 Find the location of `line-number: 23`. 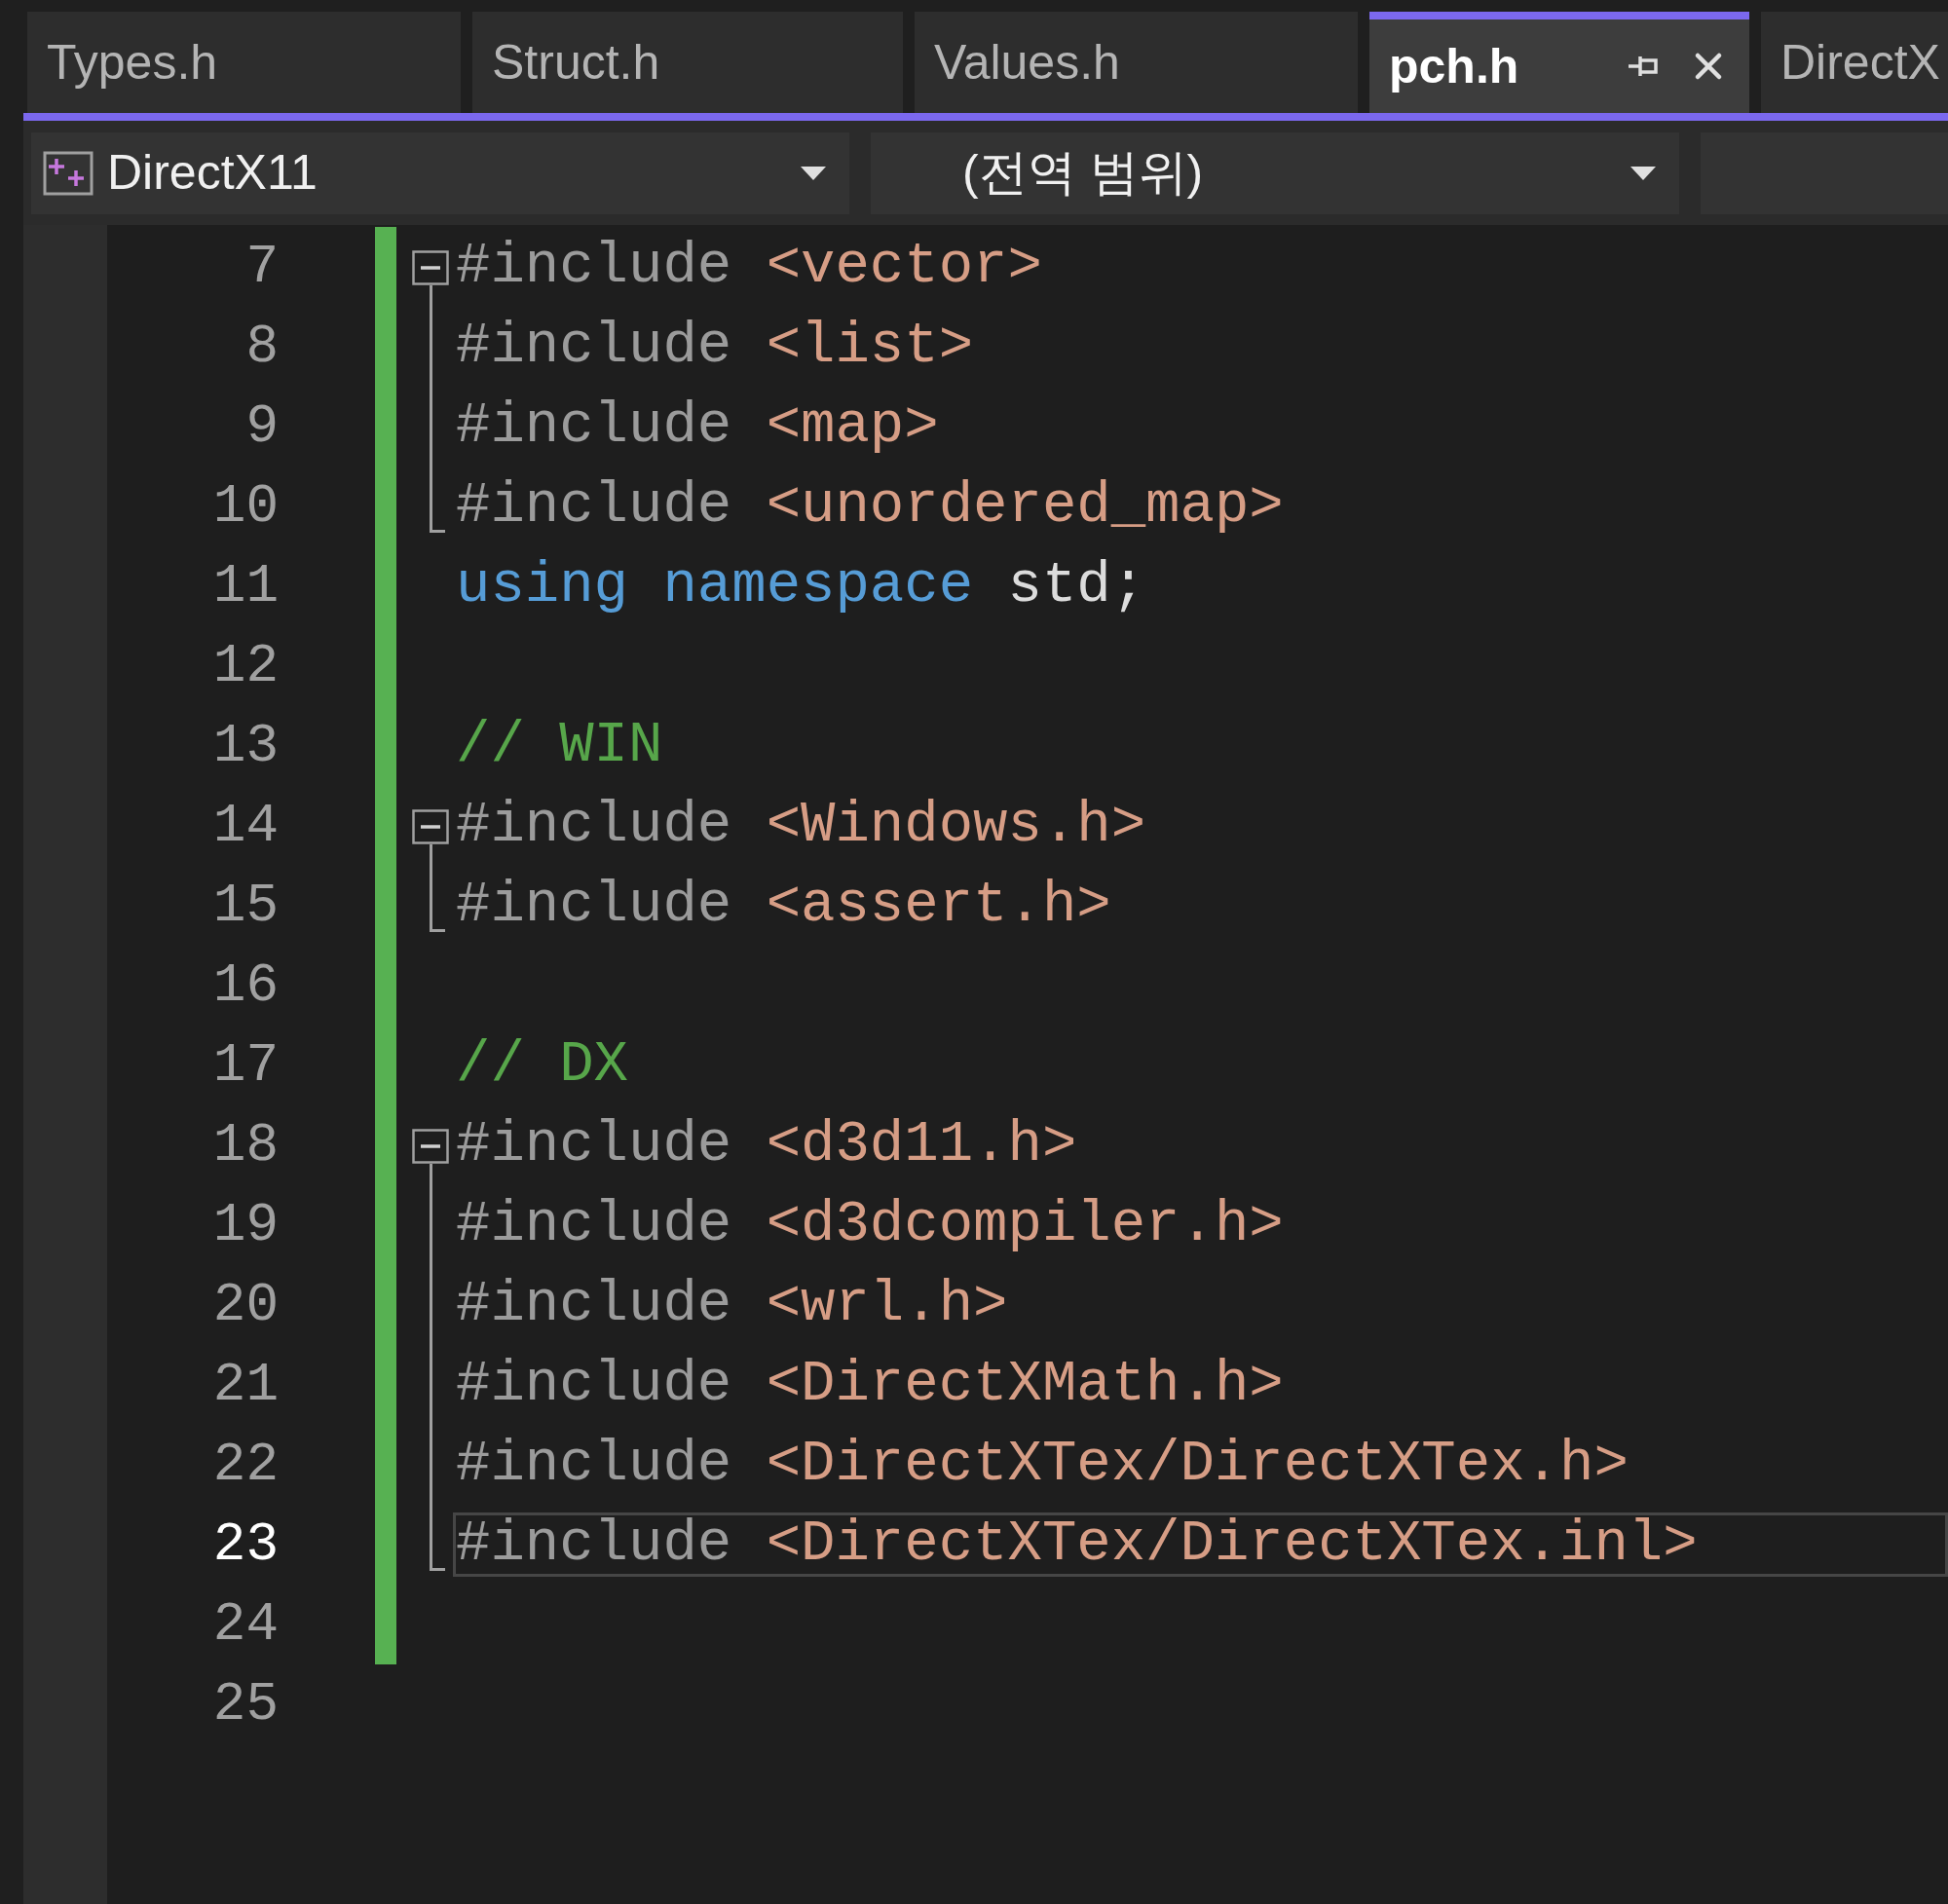

line-number: 23 is located at coordinates (245, 1545).